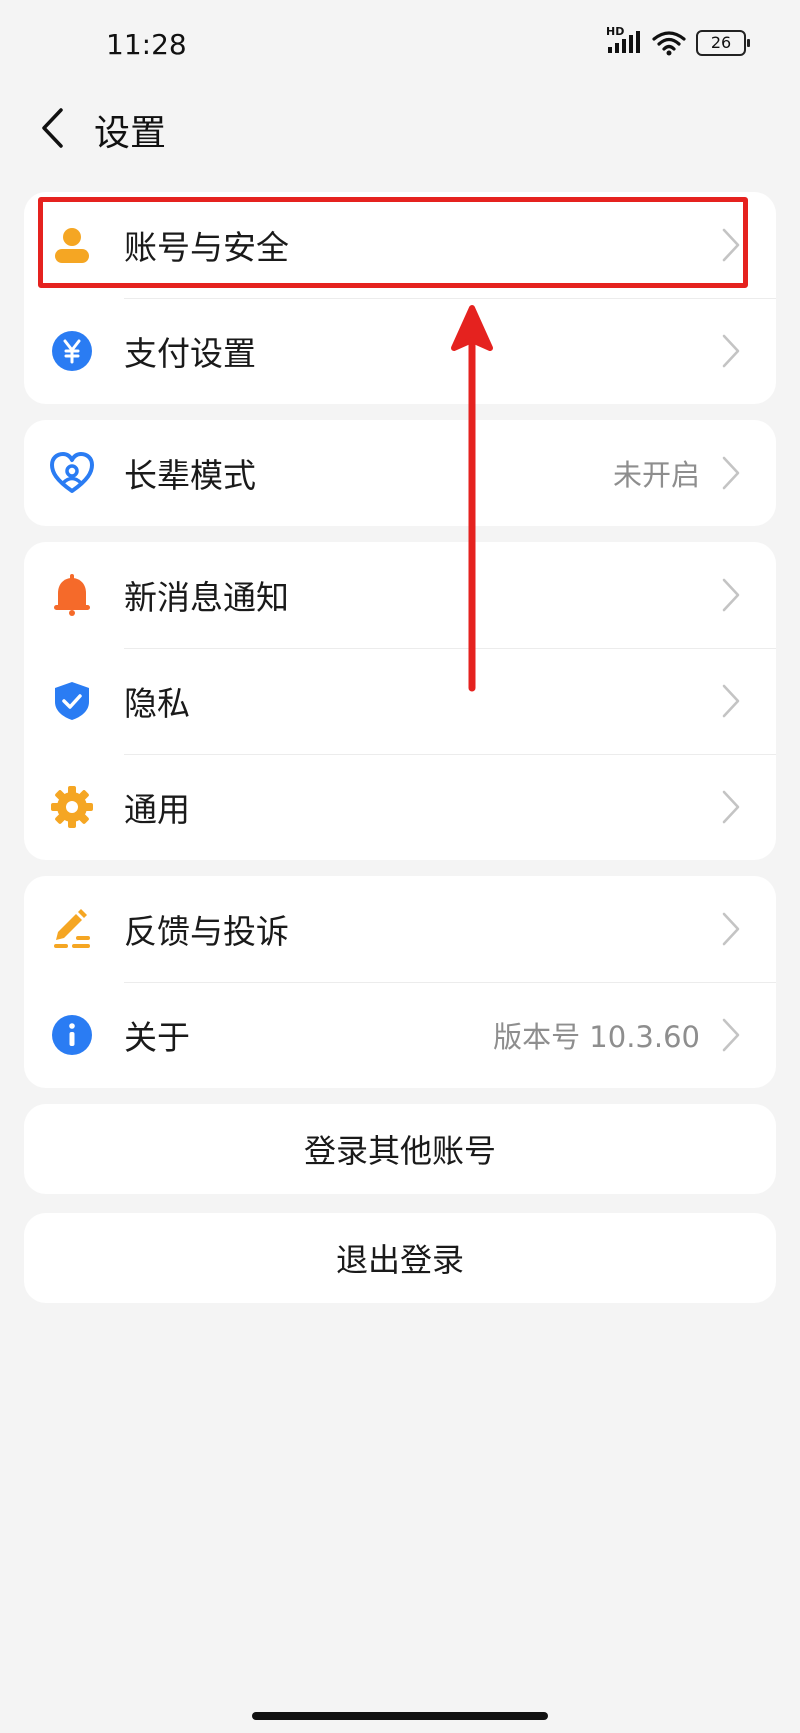  Describe the element at coordinates (130, 133) in the screenshot. I see `page-title: 设置` at that location.